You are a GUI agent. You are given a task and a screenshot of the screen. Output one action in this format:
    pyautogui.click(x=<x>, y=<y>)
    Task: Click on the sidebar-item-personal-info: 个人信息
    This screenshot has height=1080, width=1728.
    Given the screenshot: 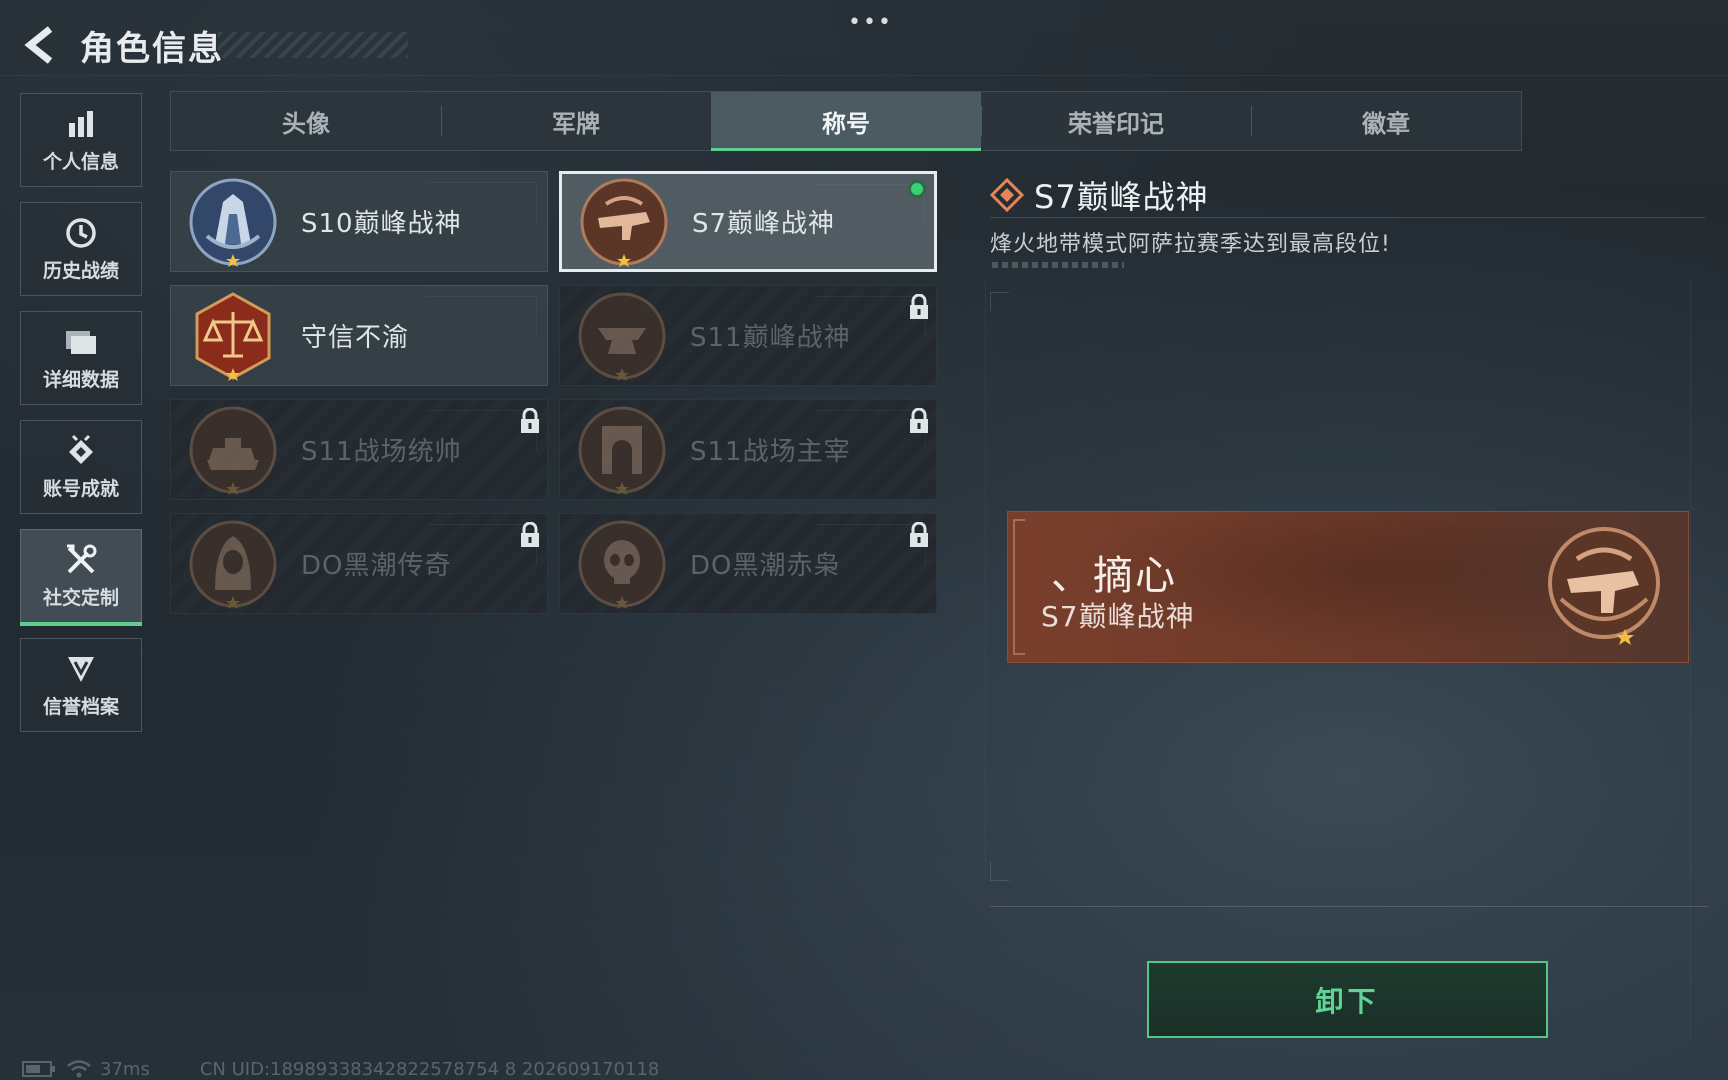 What is the action you would take?
    pyautogui.click(x=81, y=140)
    